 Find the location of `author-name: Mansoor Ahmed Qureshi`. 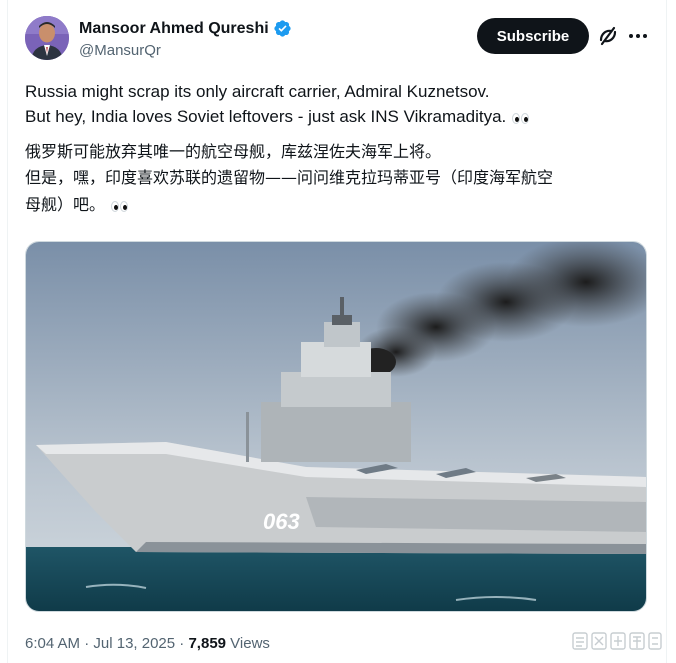

author-name: Mansoor Ahmed Qureshi is located at coordinates (174, 29).